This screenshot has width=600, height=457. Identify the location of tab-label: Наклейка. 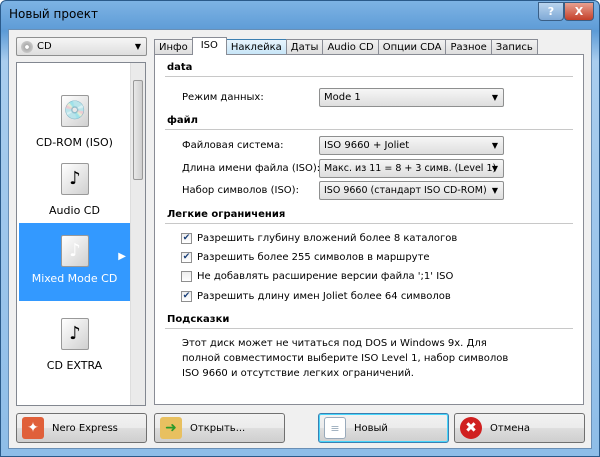
(256, 47).